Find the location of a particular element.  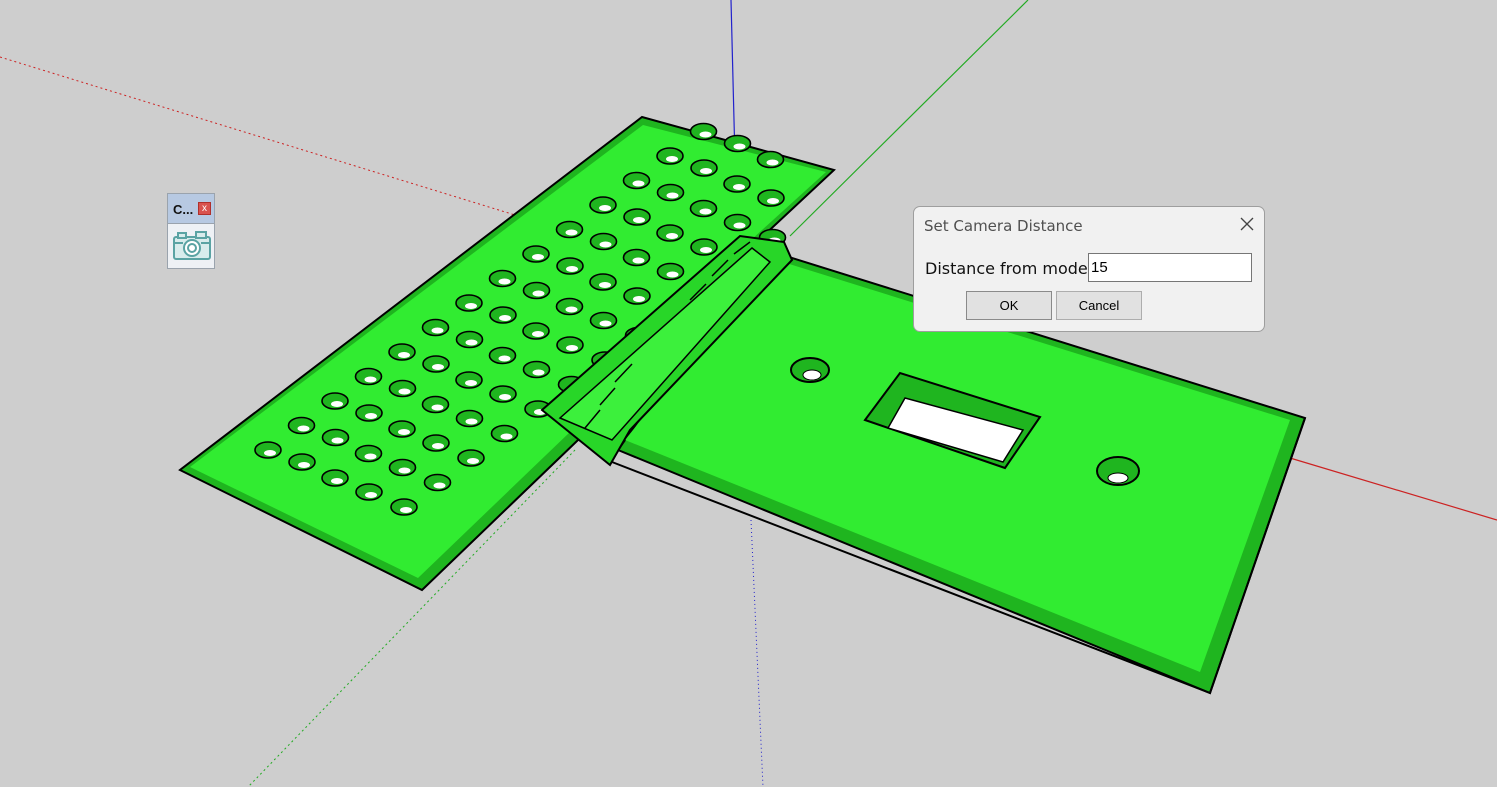

toolbar-titlebar: C... x is located at coordinates (191, 209).